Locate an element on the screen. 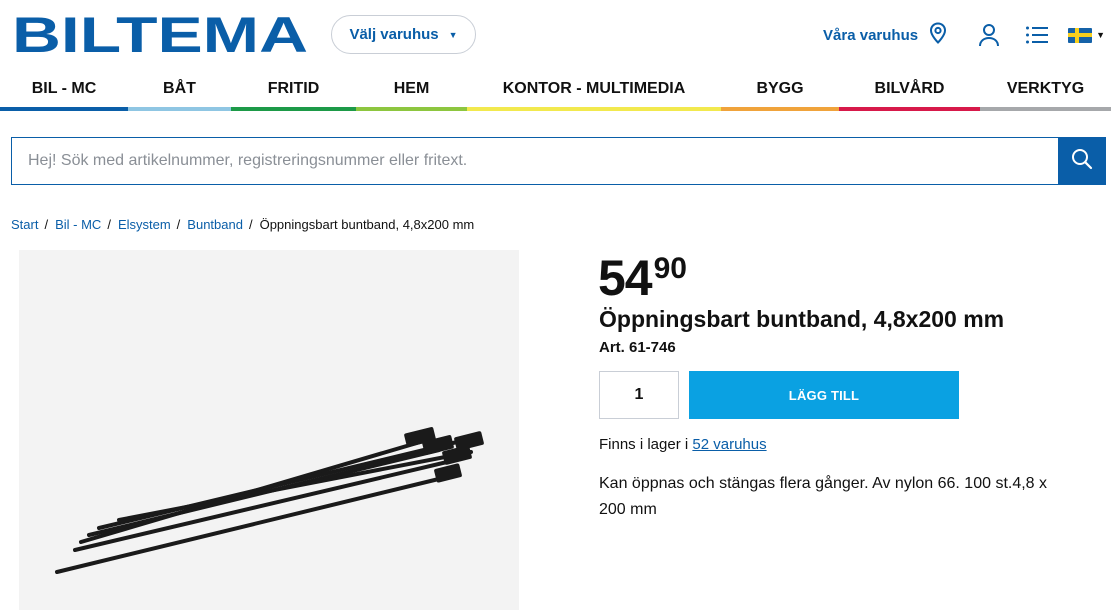  search-icon is located at coordinates (1082, 161).